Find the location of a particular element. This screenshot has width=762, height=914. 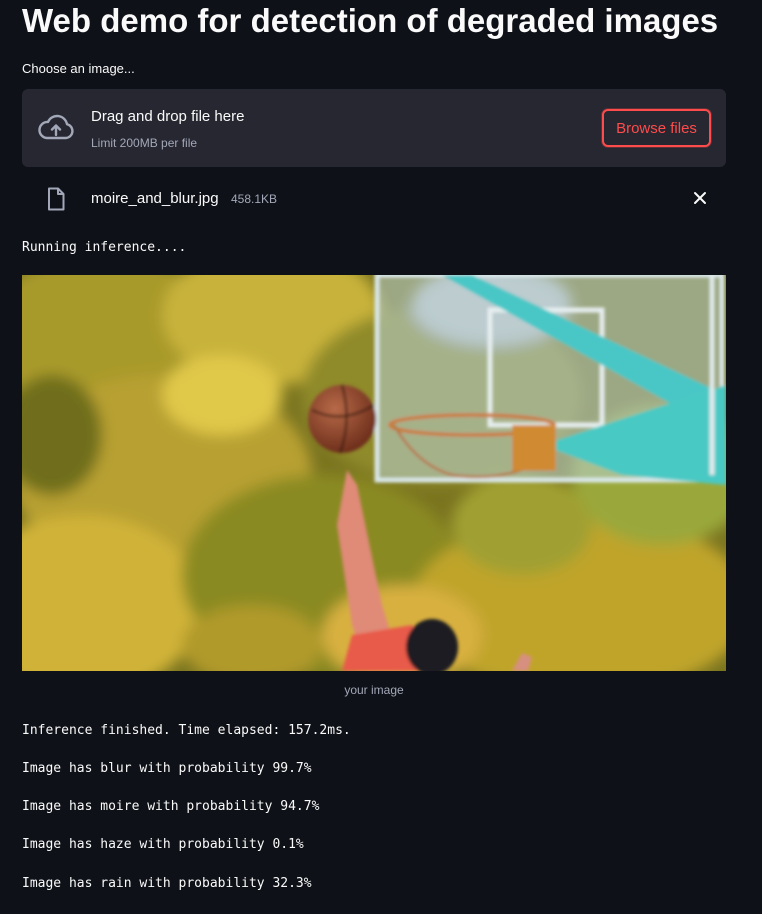

file-size: 458.1KB is located at coordinates (254, 199).